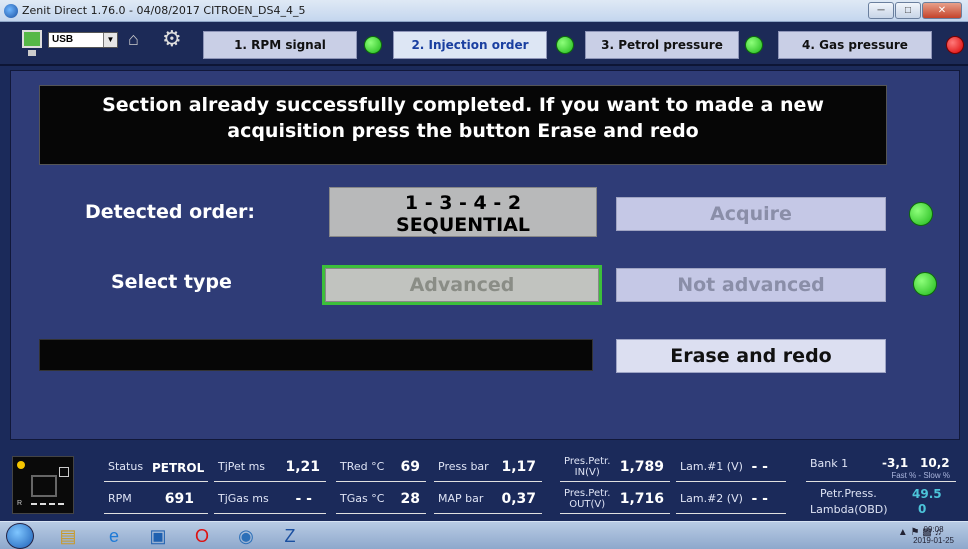  Describe the element at coordinates (751, 214) in the screenshot. I see `acquire-button: Acquire` at that location.